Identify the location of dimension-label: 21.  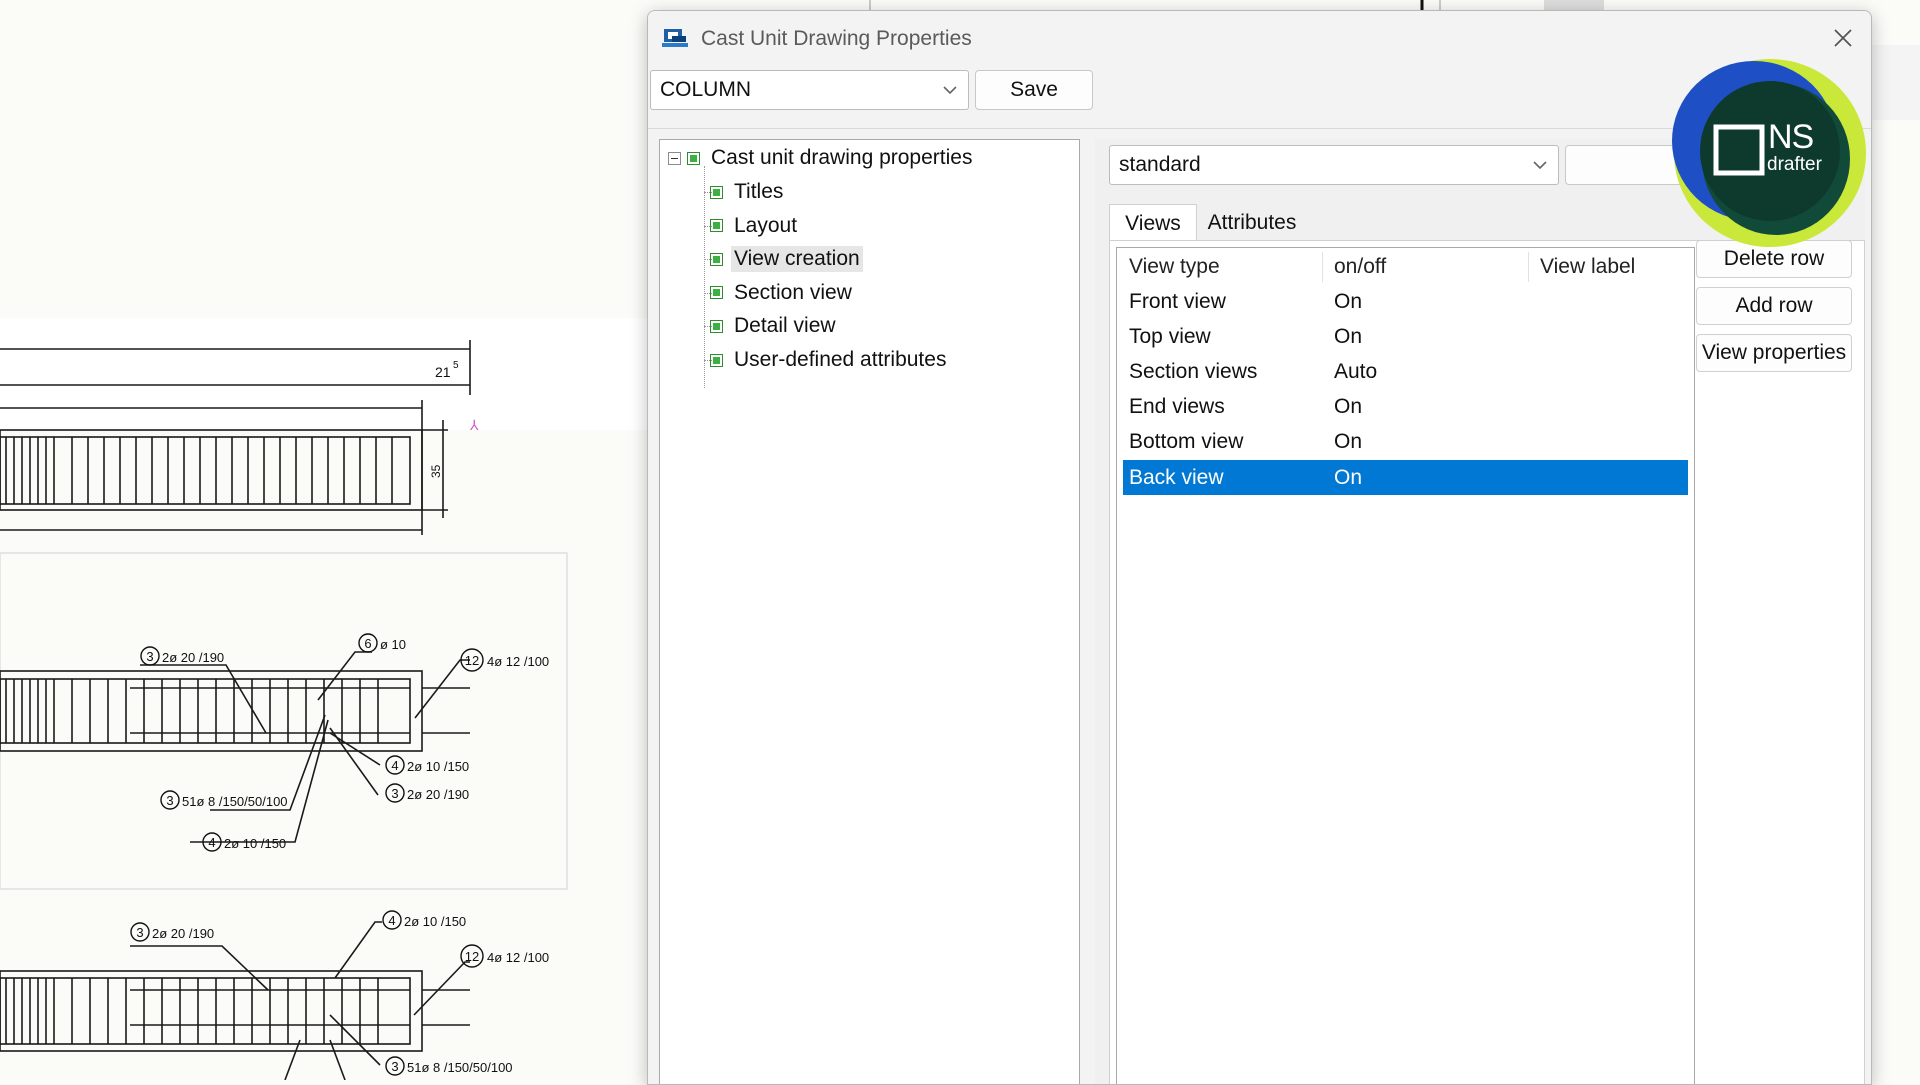
(443, 372).